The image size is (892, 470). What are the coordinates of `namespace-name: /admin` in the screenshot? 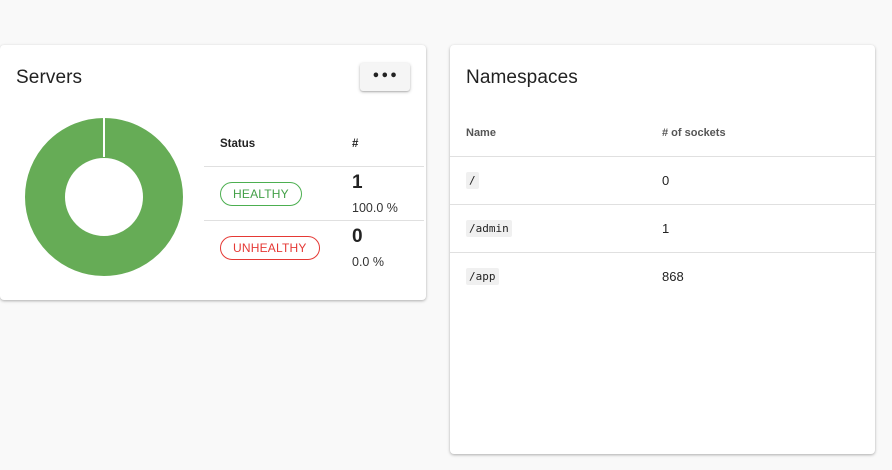 It's located at (489, 228).